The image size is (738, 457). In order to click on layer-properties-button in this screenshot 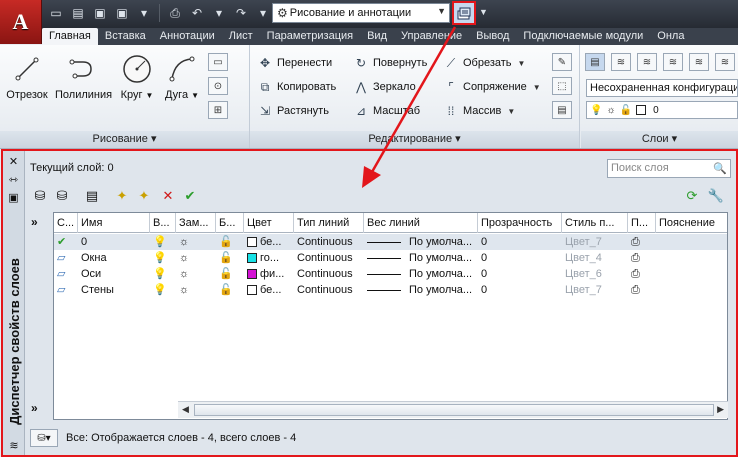, I will do `click(464, 13)`.